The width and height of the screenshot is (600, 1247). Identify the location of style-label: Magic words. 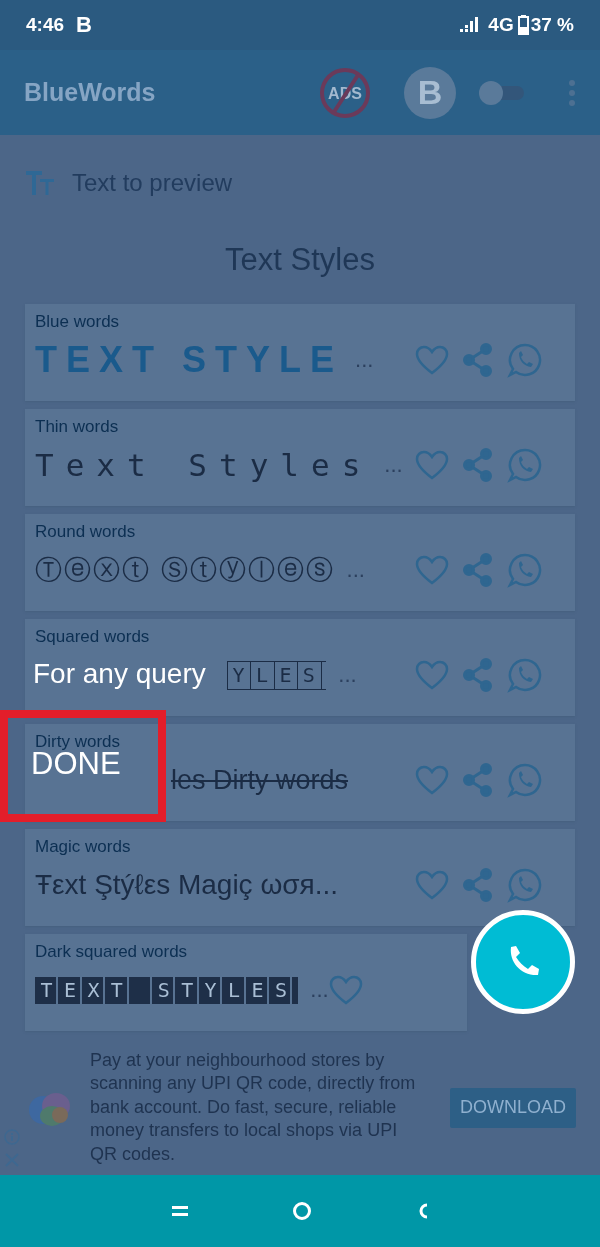
(83, 847).